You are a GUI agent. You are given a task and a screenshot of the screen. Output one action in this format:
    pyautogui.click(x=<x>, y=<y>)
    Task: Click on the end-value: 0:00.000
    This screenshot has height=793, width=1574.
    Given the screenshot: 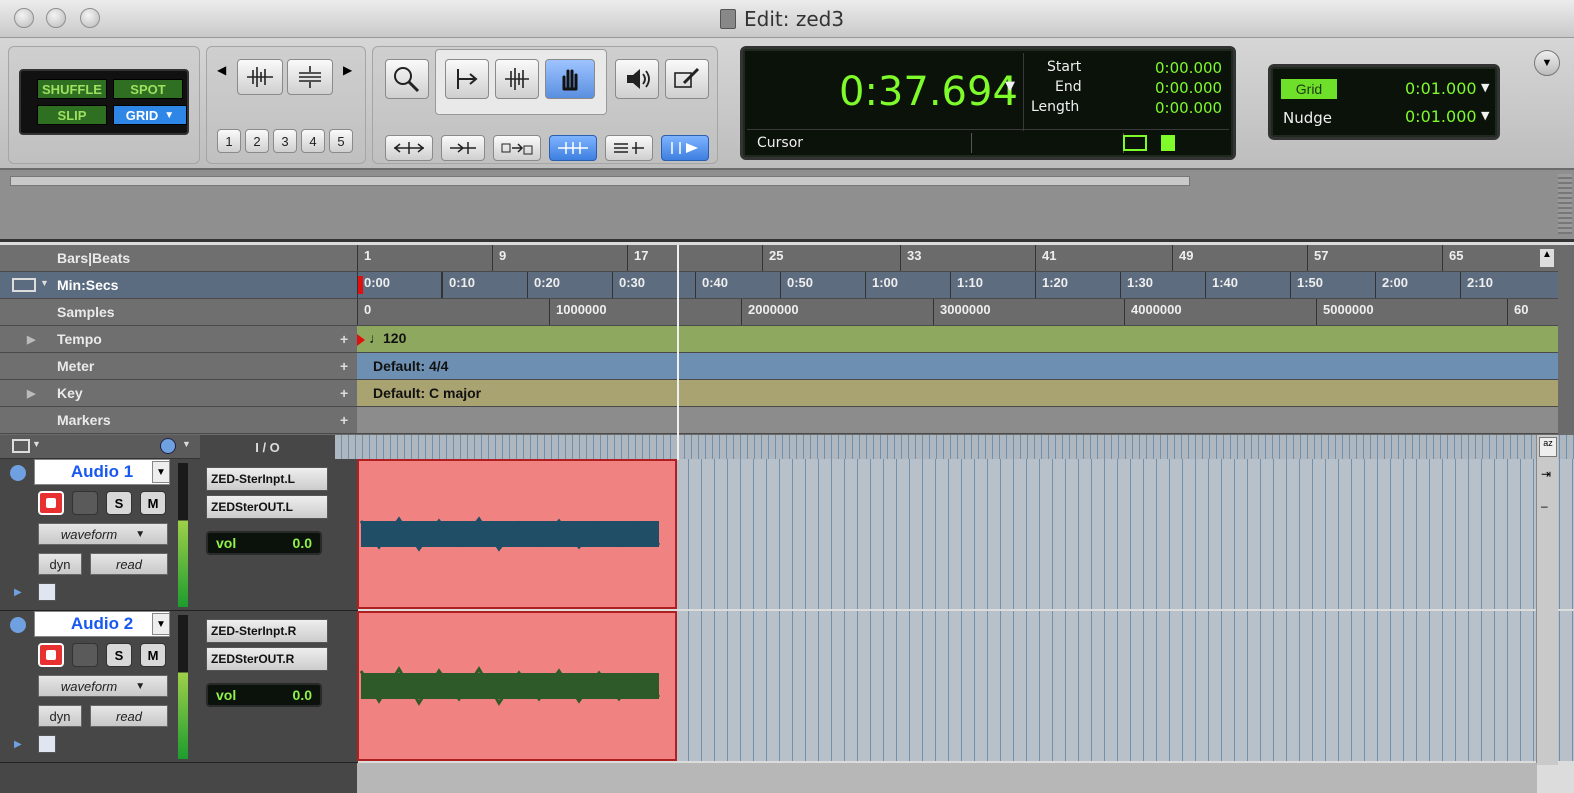 What is the action you would take?
    pyautogui.click(x=1188, y=88)
    